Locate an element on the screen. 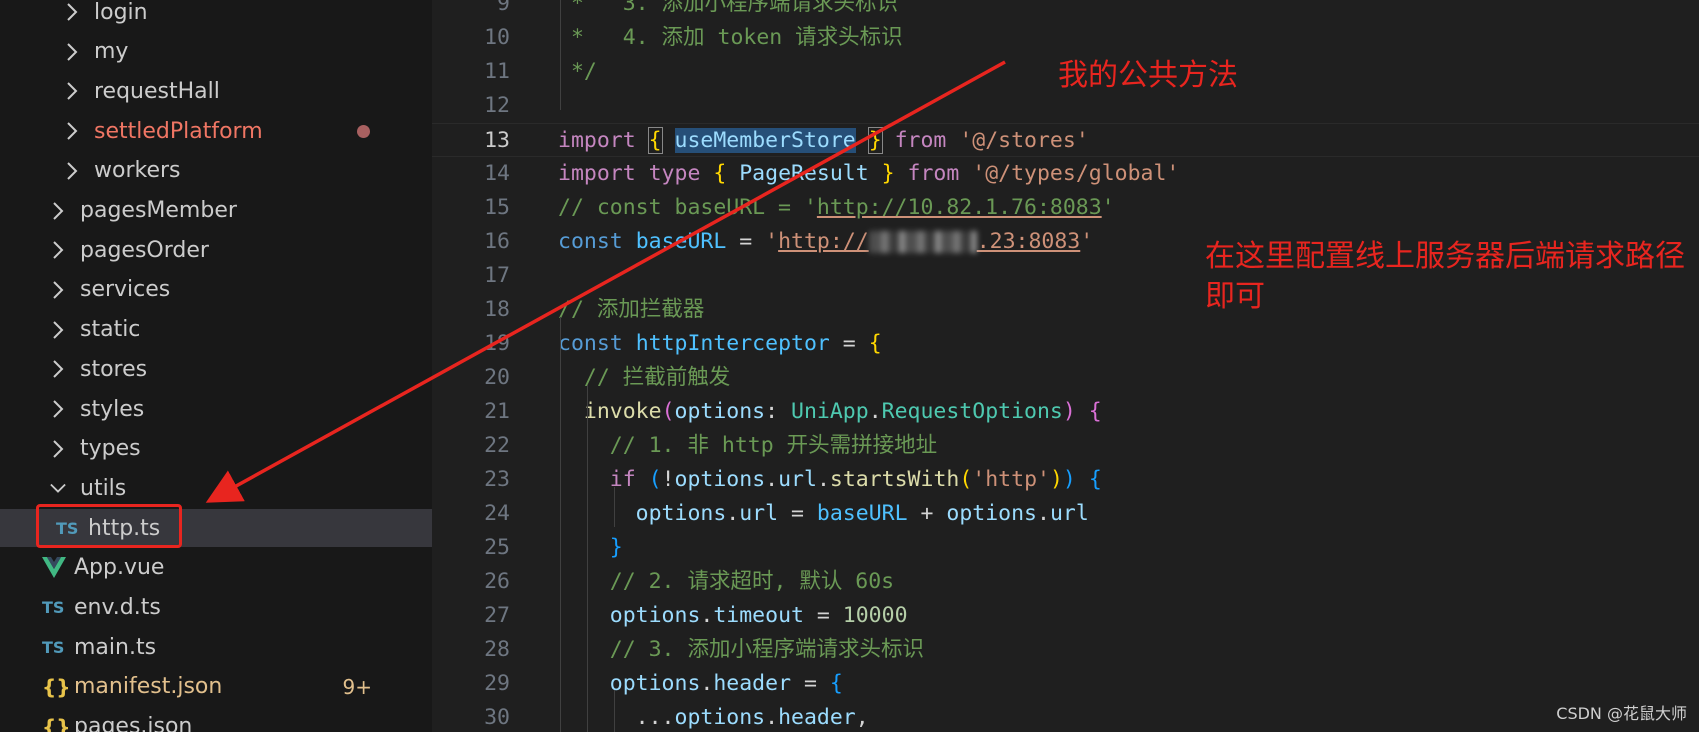 The width and height of the screenshot is (1699, 732). folder-item-pagesmember: pagesMember is located at coordinates (216, 211).